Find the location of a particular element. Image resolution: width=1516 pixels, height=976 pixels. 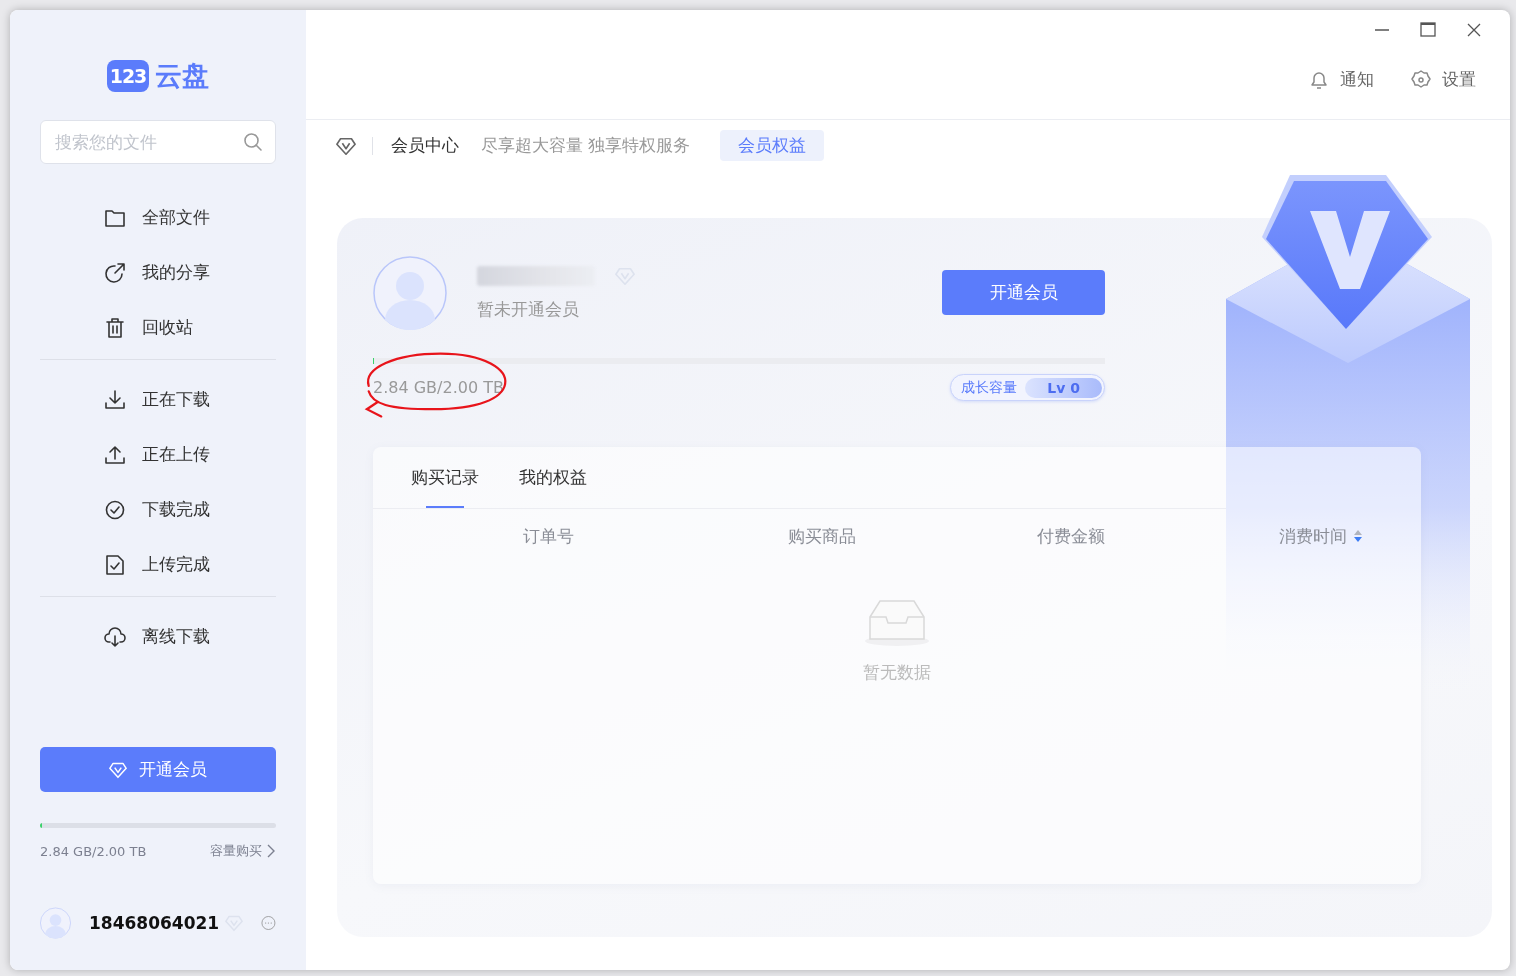

share-icon is located at coordinates (115, 272).